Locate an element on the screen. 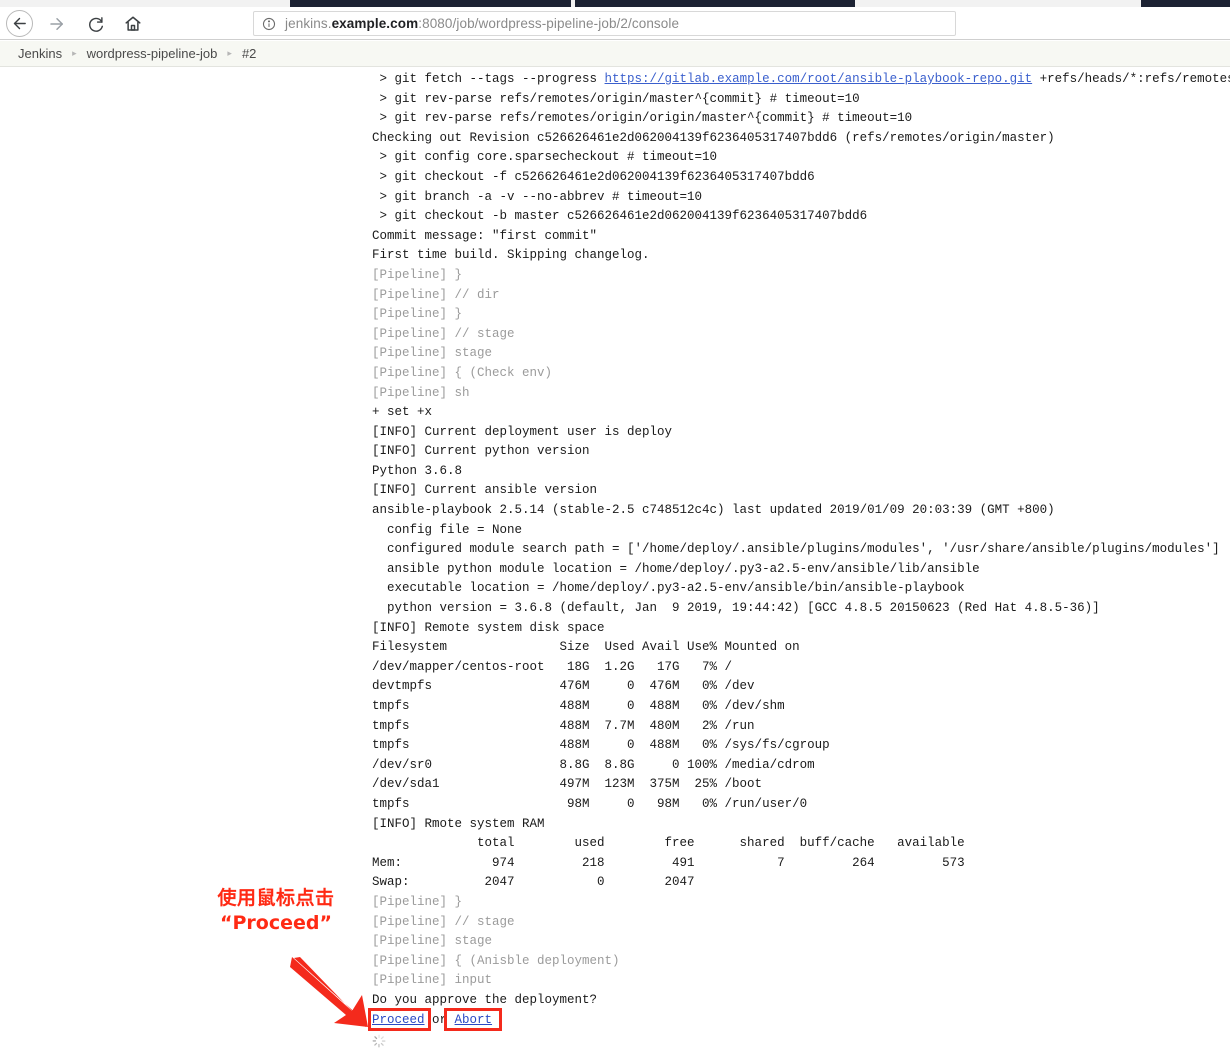 This screenshot has width=1230, height=1062. back-button is located at coordinates (19, 23).